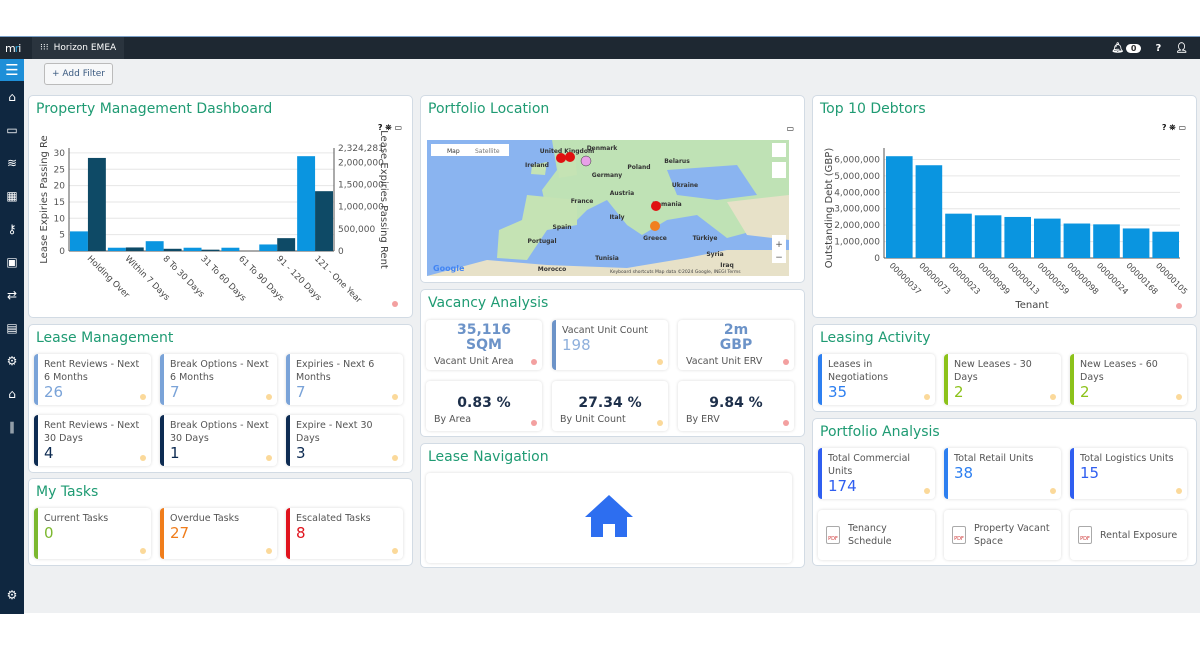 The width and height of the screenshot is (1200, 650). What do you see at coordinates (1090, 473) in the screenshot?
I see `kpi-value: 15` at bounding box center [1090, 473].